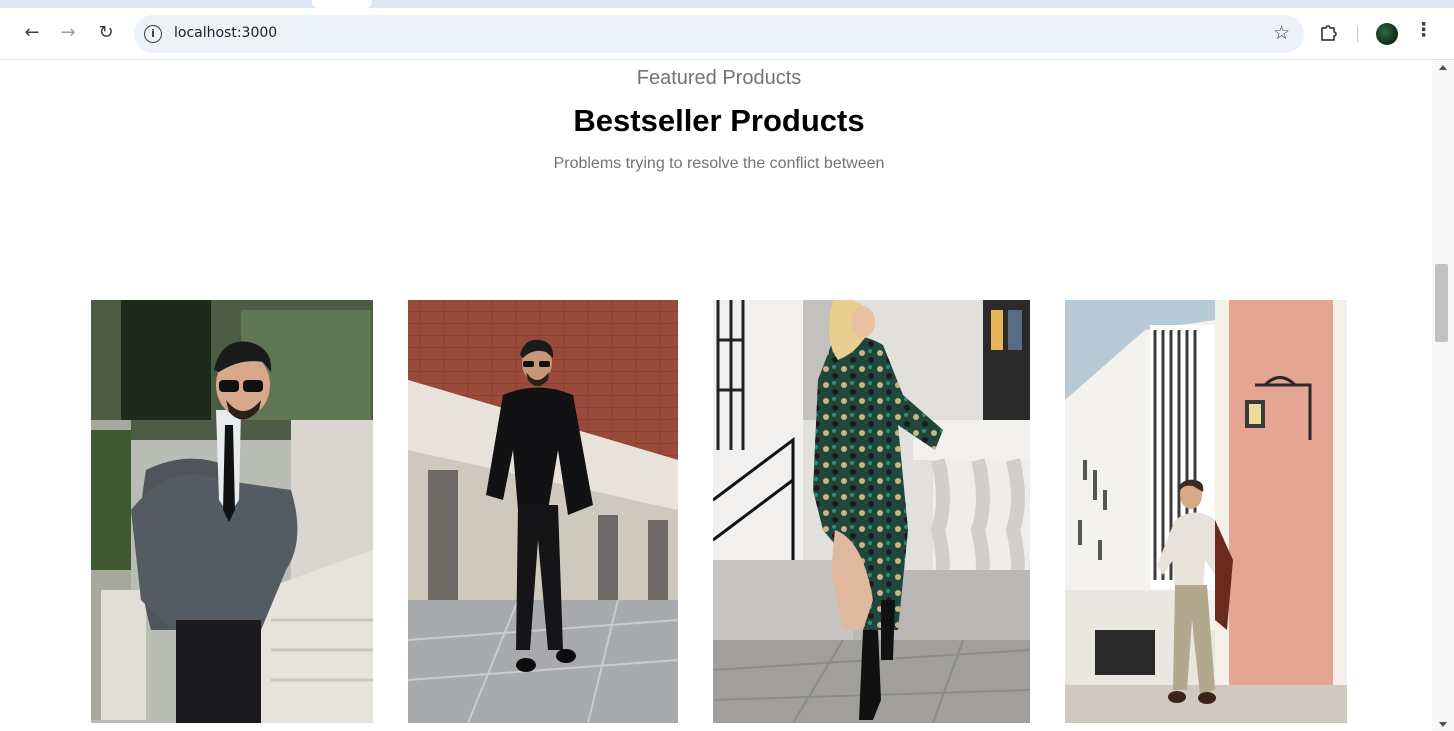  Describe the element at coordinates (32, 32) in the screenshot. I see `back-arrow-icon: ←` at that location.